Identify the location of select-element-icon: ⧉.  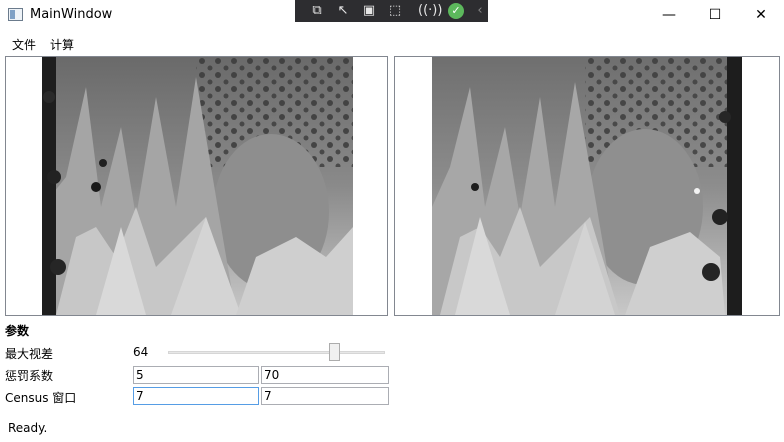
(317, 11).